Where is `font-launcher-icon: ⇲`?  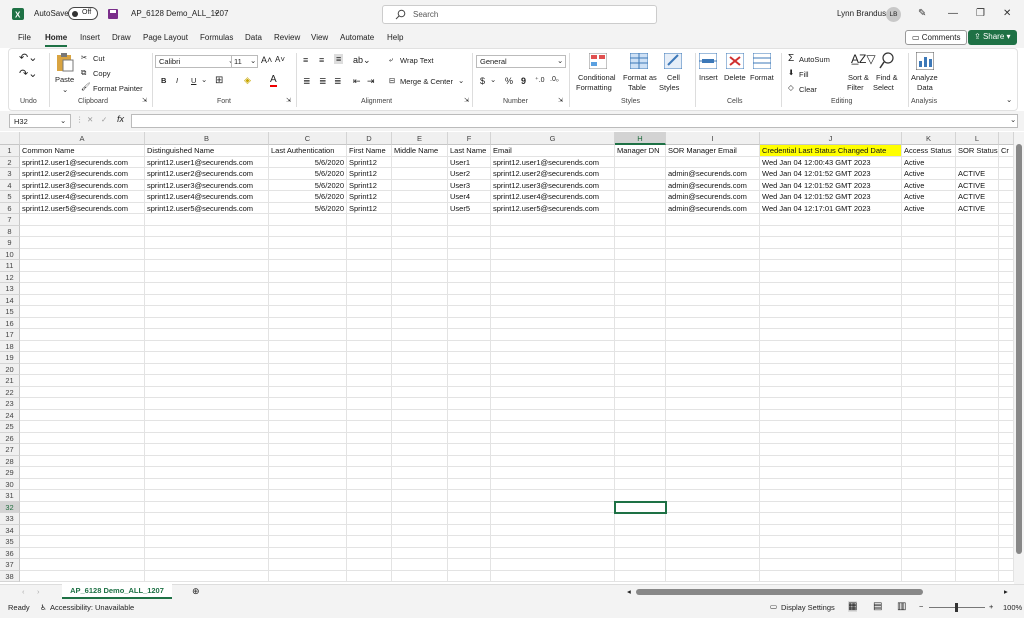 font-launcher-icon: ⇲ is located at coordinates (288, 100).